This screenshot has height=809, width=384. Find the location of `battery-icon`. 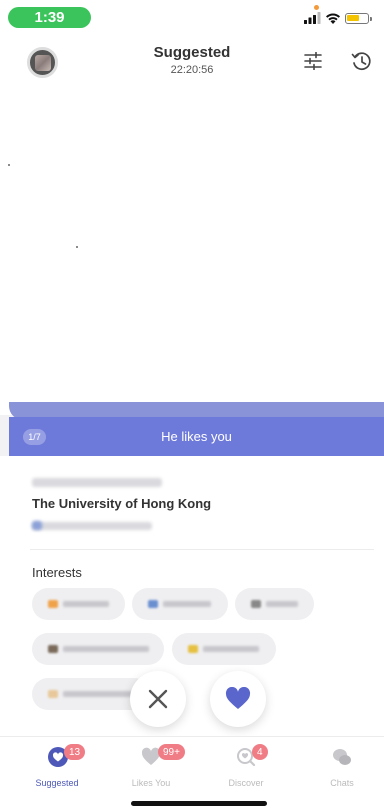

battery-icon is located at coordinates (358, 18).